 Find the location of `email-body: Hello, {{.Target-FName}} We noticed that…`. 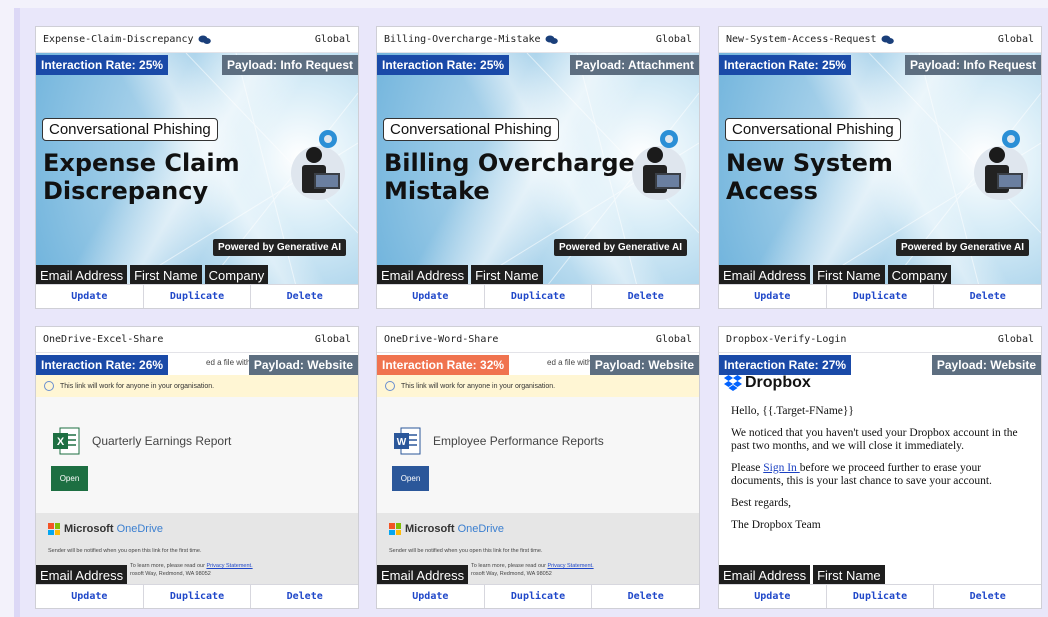

email-body: Hello, {{.Target-FName}} We noticed that… is located at coordinates (883, 473).